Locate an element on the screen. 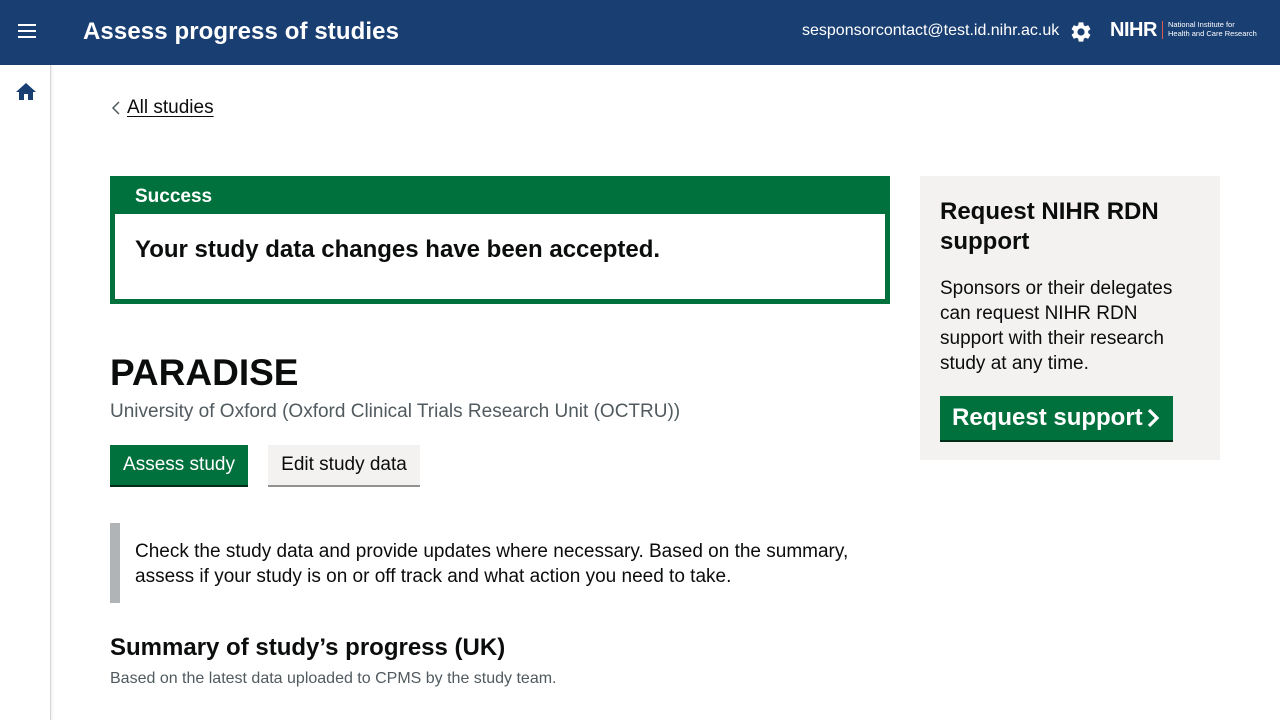 This screenshot has width=1280, height=720. assess-study-button: Assess study is located at coordinates (179, 465).